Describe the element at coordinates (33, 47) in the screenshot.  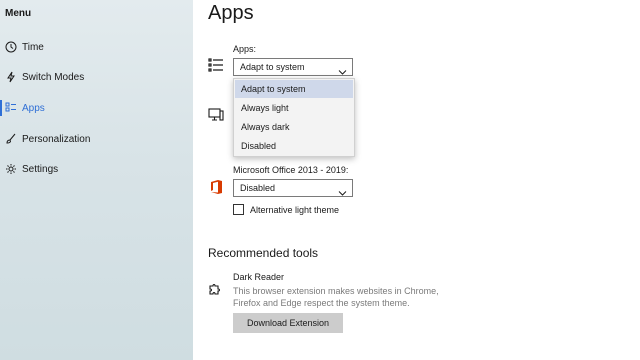
I see `sidebar-item-label: Time` at that location.